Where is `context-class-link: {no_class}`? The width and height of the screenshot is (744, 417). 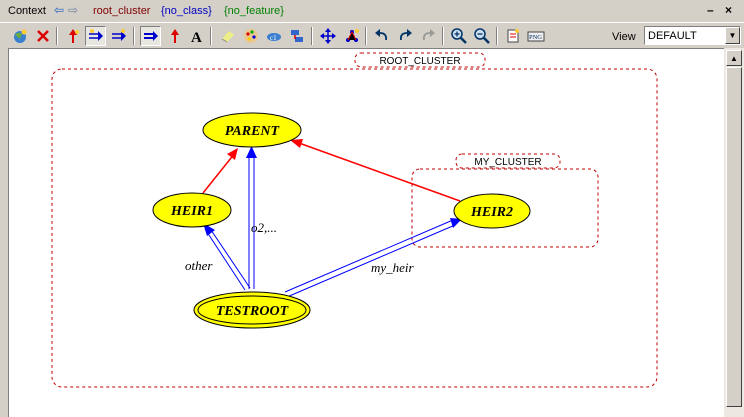
context-class-link: {no_class} is located at coordinates (186, 11).